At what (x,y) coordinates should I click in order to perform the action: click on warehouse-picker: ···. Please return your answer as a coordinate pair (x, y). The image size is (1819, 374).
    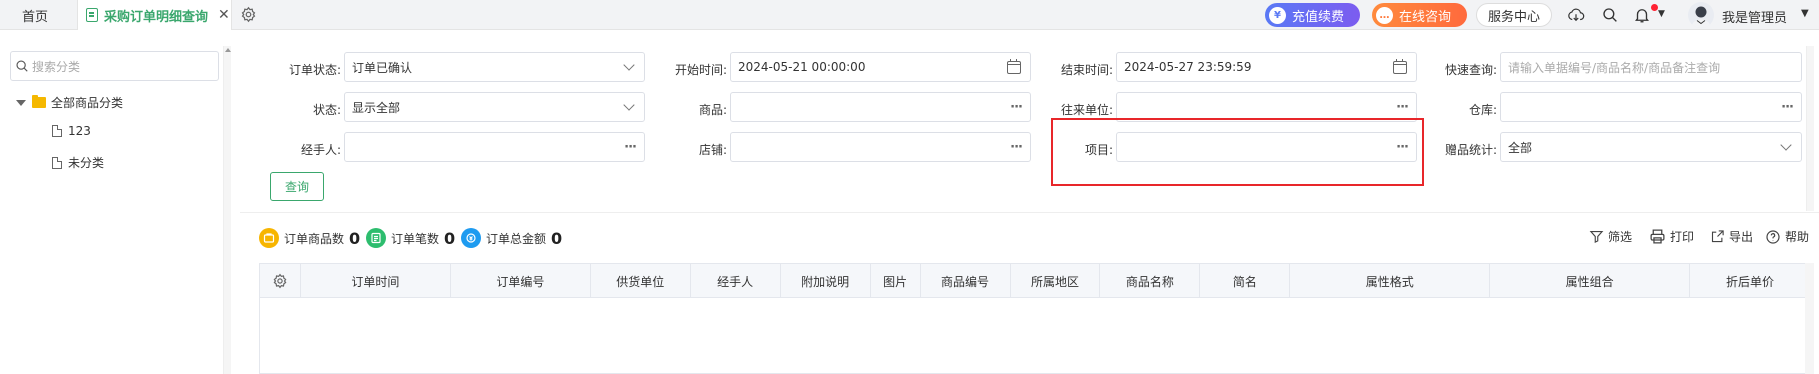
    Looking at the image, I should click on (1651, 107).